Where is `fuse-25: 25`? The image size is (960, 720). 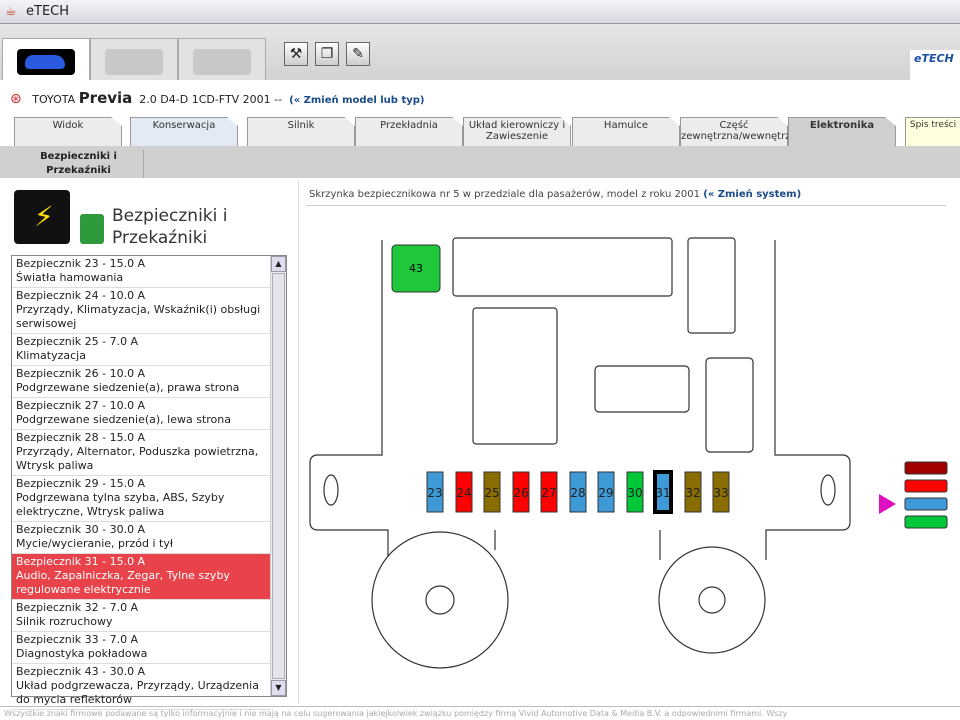
fuse-25: 25 is located at coordinates (492, 492).